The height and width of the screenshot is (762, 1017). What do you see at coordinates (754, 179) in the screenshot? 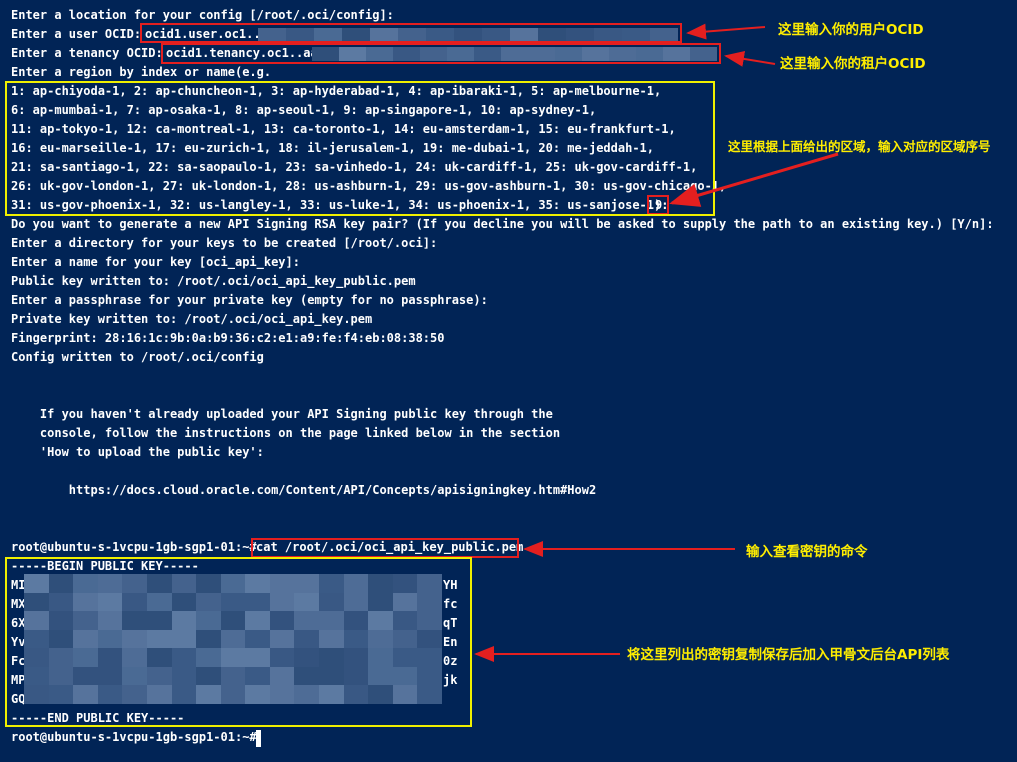
I see `arrow-region-choice` at bounding box center [754, 179].